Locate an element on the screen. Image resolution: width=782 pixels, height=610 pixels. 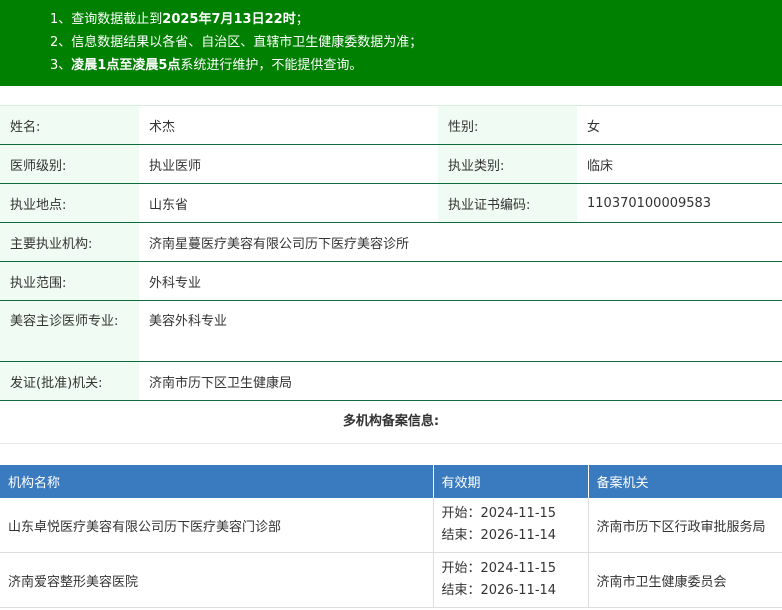
info-row-name: 姓名: 术杰 性别: 女 is located at coordinates (391, 125).